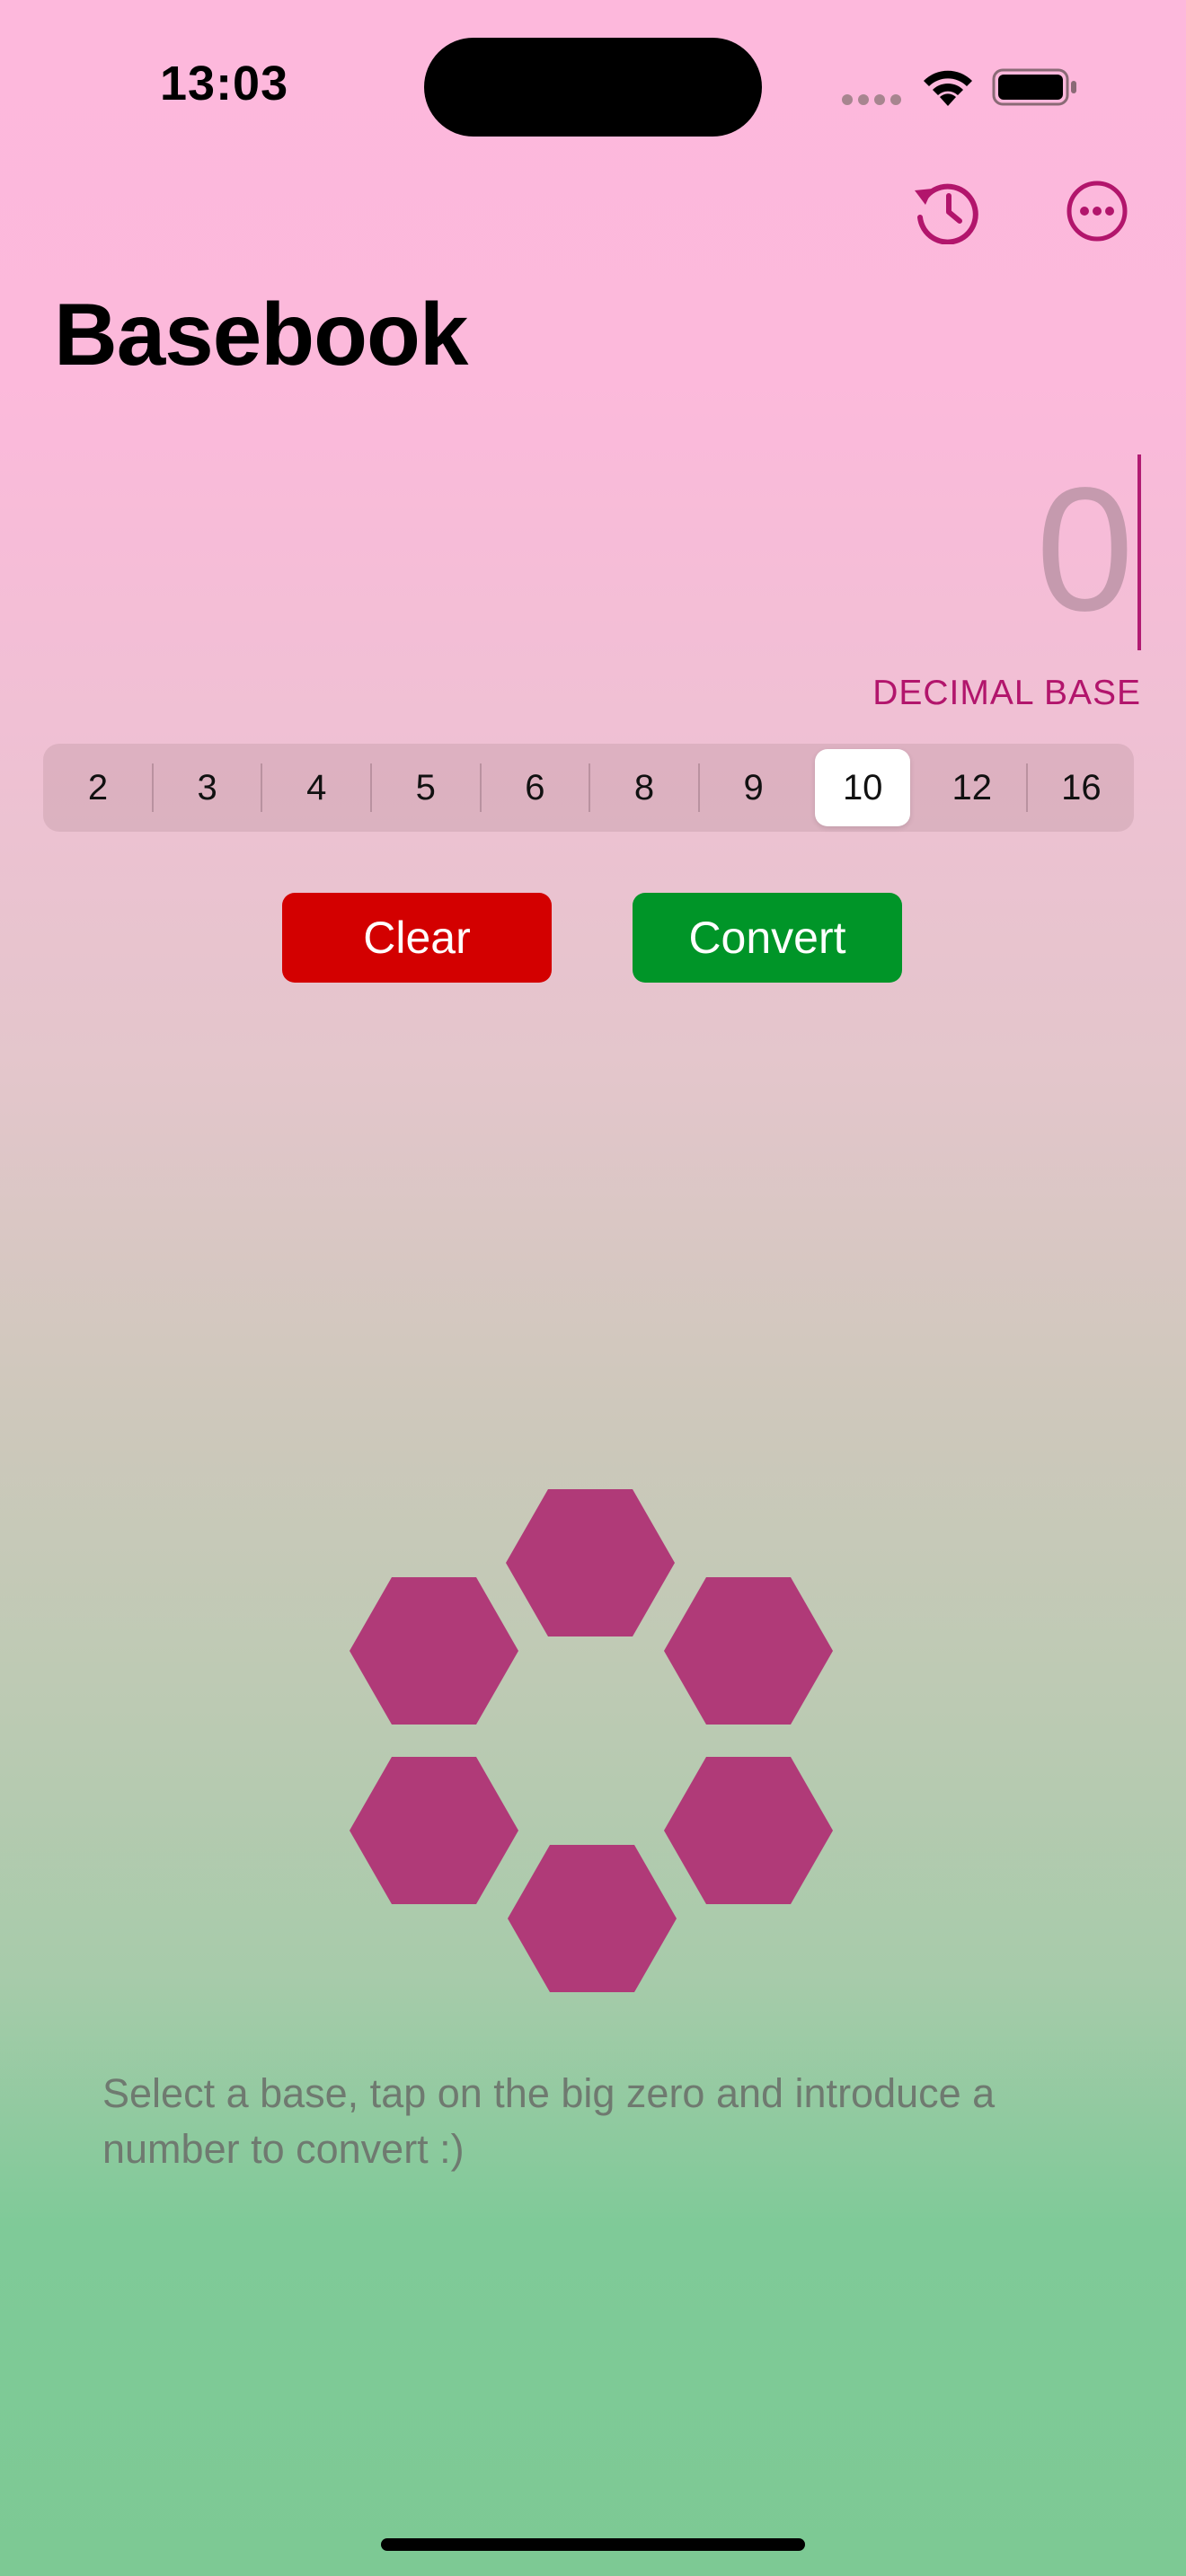 This screenshot has height=2576, width=1186. What do you see at coordinates (871, 99) in the screenshot?
I see `cellular-signal-icon` at bounding box center [871, 99].